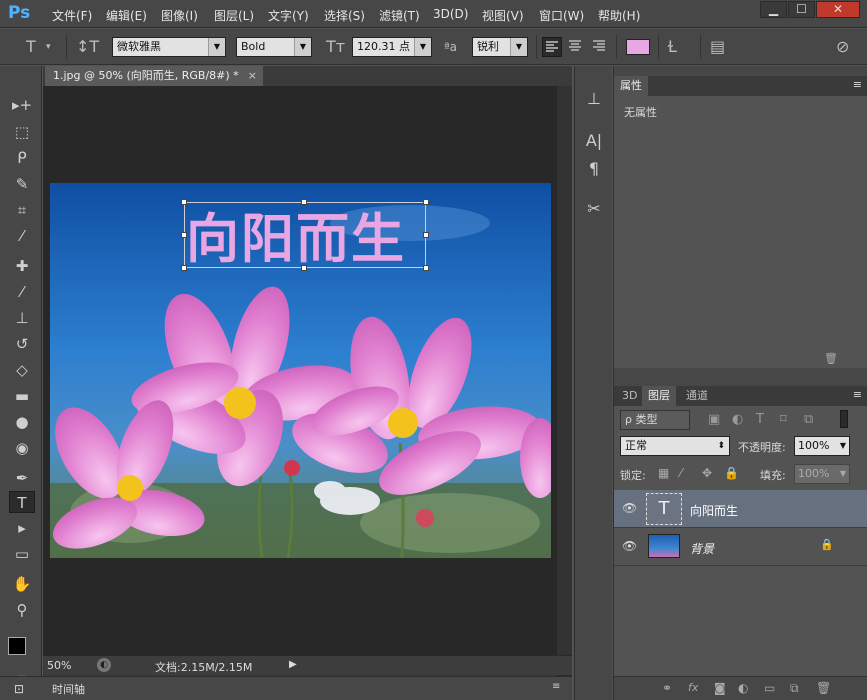 Image resolution: width=867 pixels, height=700 pixels. I want to click on healing-brush-tool-icon: ✚, so click(22, 266).